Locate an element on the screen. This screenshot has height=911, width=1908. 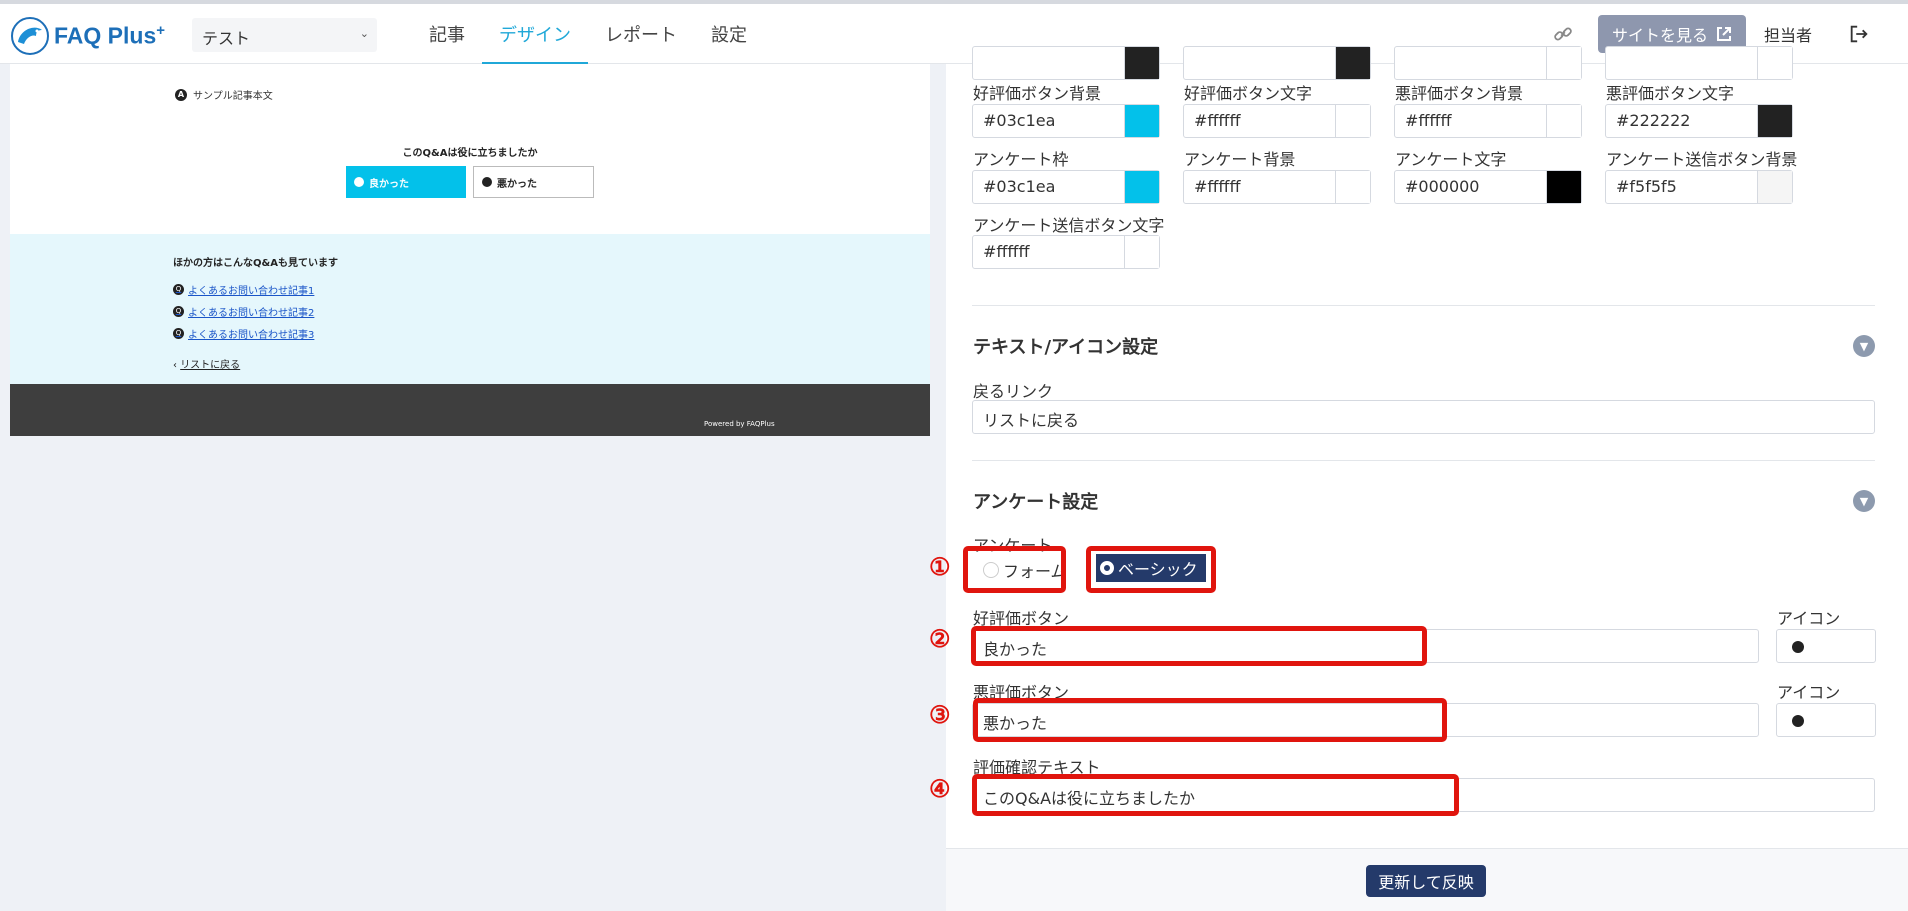
answer-icon: A is located at coordinates (181, 94).